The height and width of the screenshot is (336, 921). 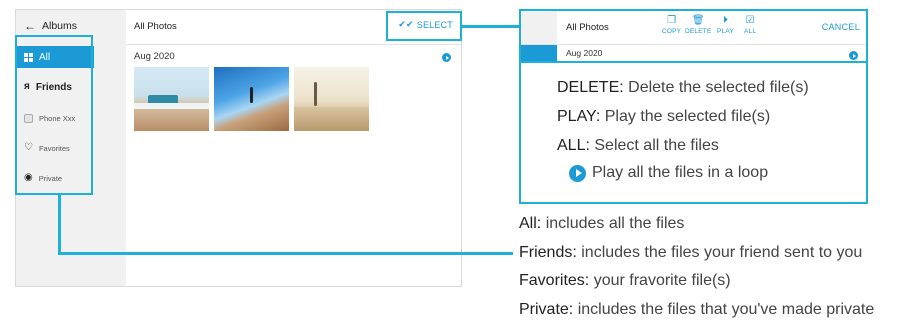 I want to click on description-delete: DELETE: Delete the selected file(s), so click(x=683, y=88).